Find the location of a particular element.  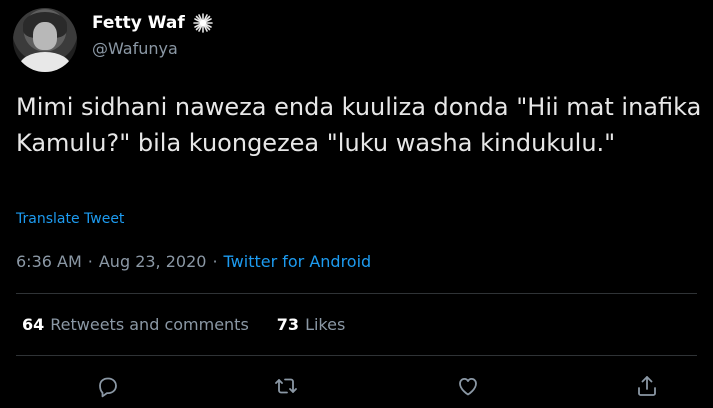

retweets-count: 64 is located at coordinates (33, 324).